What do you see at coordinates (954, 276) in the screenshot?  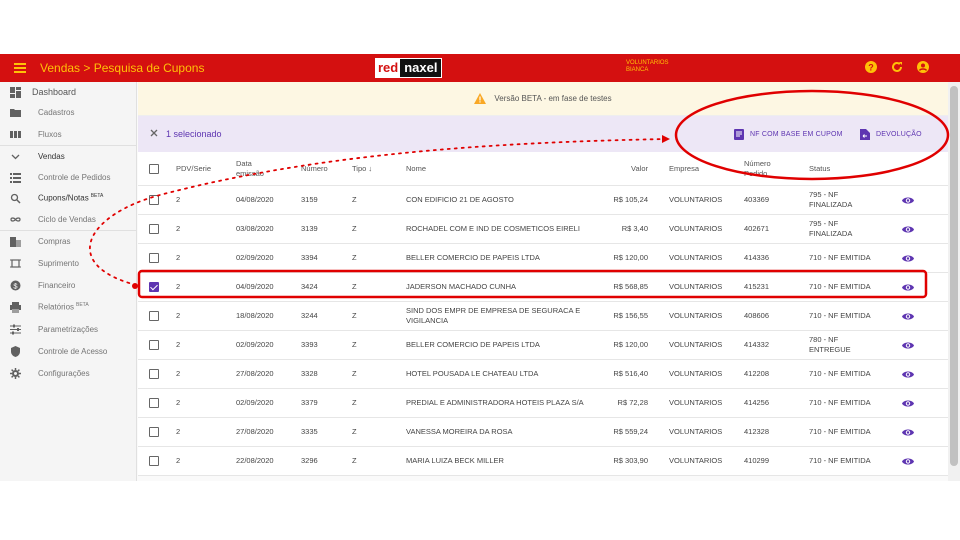 I see `scrollbar-thumb` at bounding box center [954, 276].